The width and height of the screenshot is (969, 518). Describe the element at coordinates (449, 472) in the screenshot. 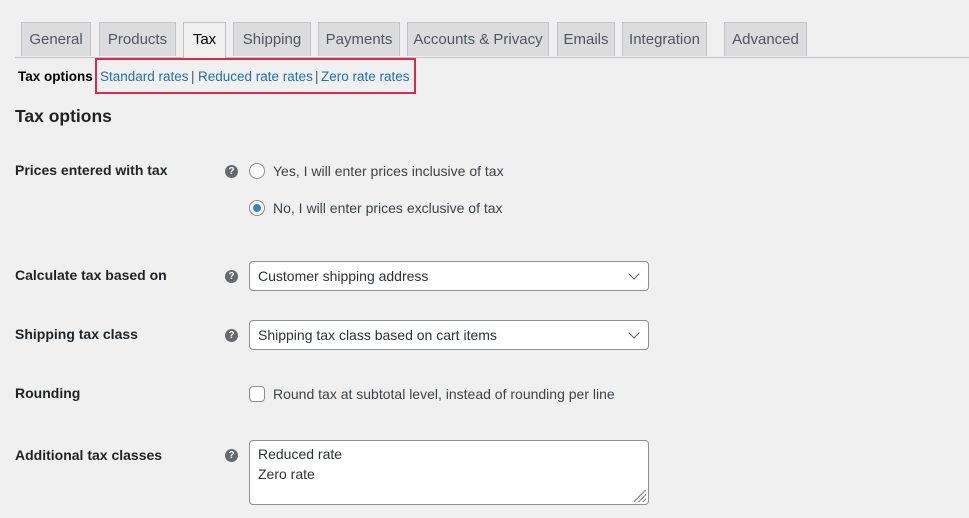

I see `additional-tax-classes-textarea: Reduced rate Zero rate` at that location.